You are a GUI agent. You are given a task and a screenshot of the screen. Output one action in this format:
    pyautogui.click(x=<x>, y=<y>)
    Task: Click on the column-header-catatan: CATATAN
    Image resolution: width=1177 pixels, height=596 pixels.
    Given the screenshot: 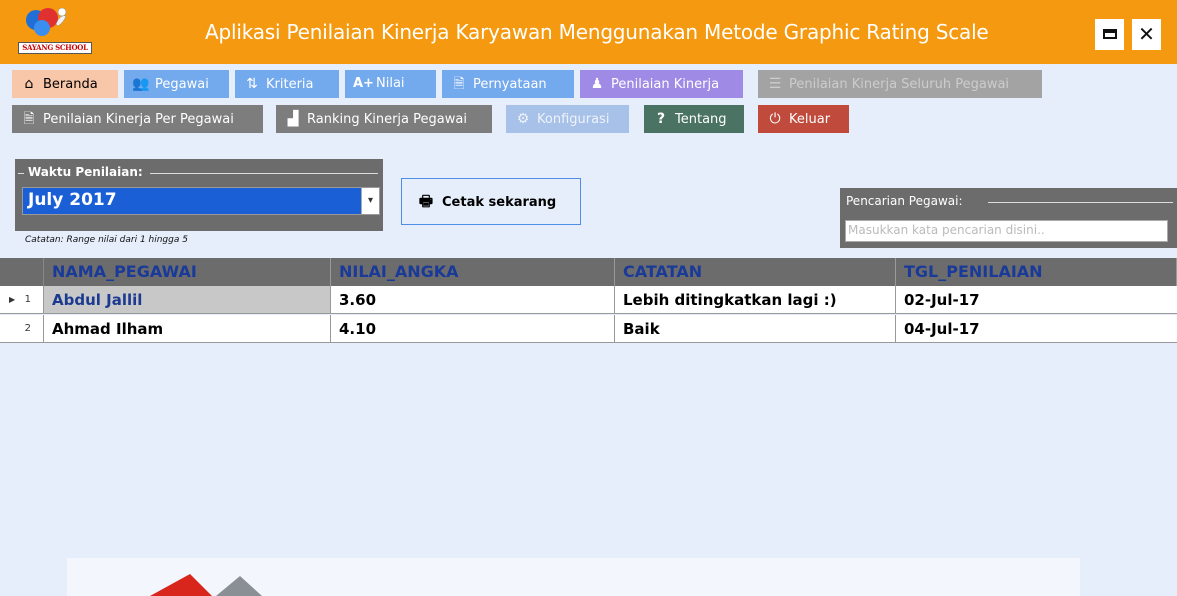 What is the action you would take?
    pyautogui.click(x=755, y=272)
    